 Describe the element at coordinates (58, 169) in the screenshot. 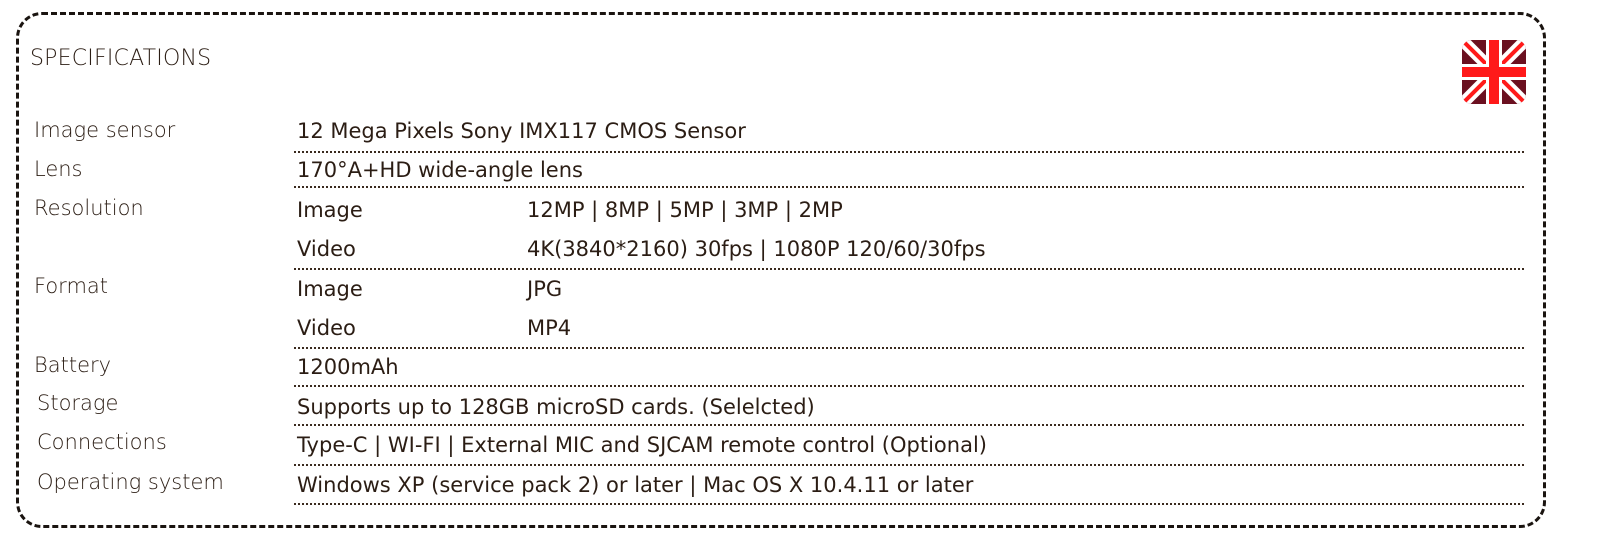

I see `spec-label-lens: Lens` at that location.